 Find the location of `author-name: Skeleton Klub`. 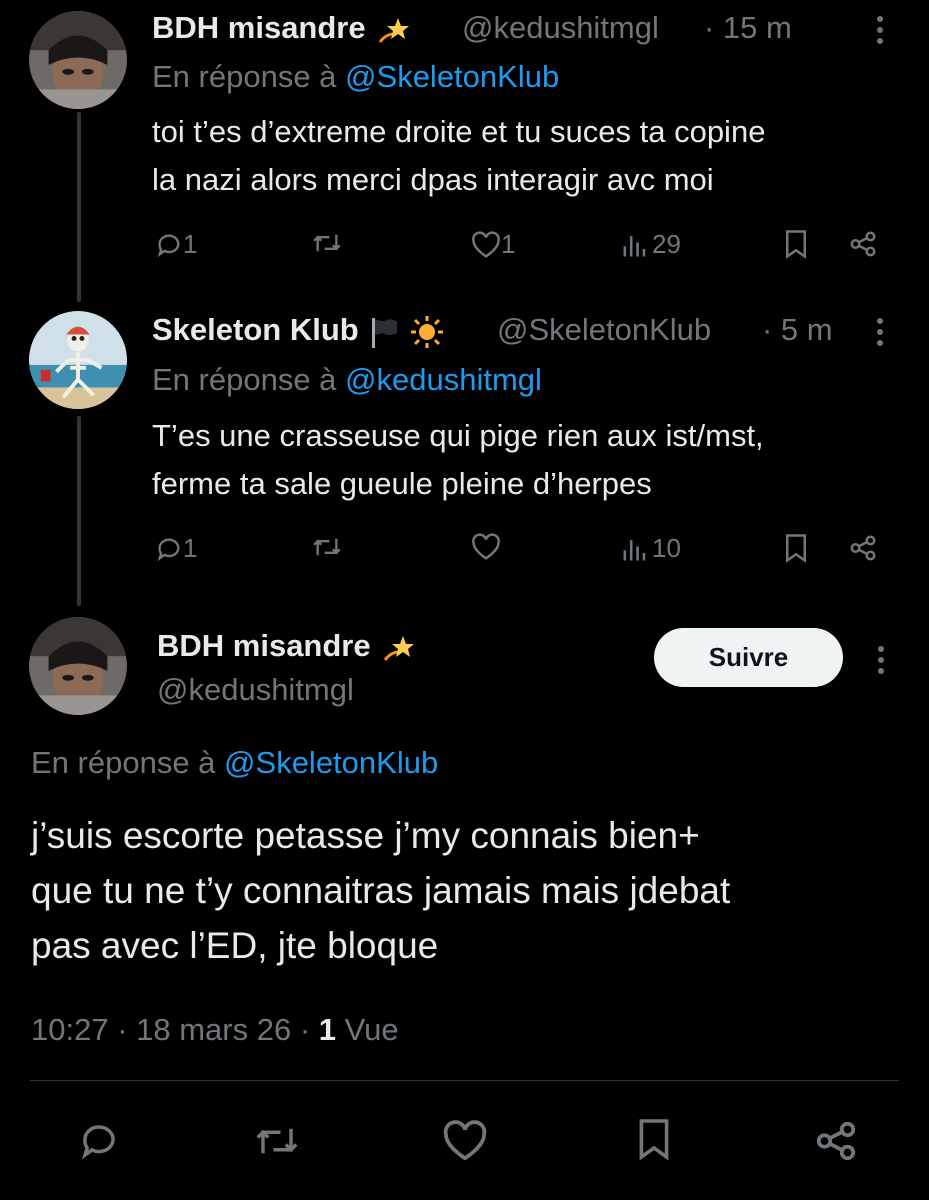

author-name: Skeleton Klub is located at coordinates (298, 330).